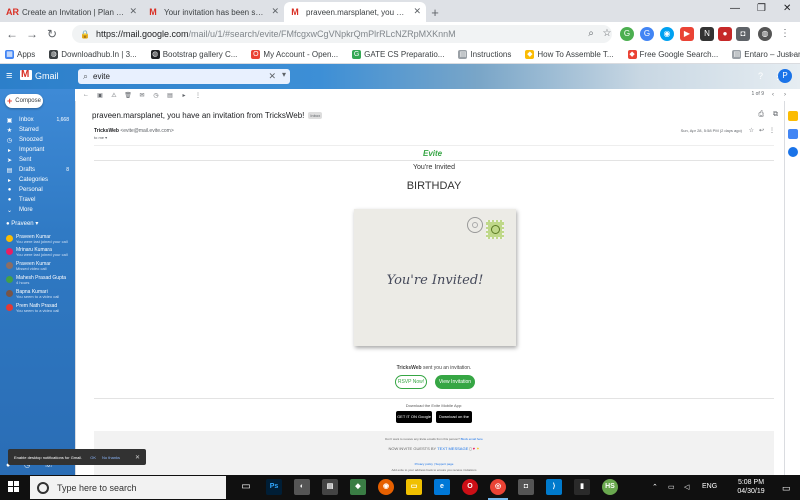 The height and width of the screenshot is (500, 800). I want to click on window-close-icon: ✕, so click(787, 8).